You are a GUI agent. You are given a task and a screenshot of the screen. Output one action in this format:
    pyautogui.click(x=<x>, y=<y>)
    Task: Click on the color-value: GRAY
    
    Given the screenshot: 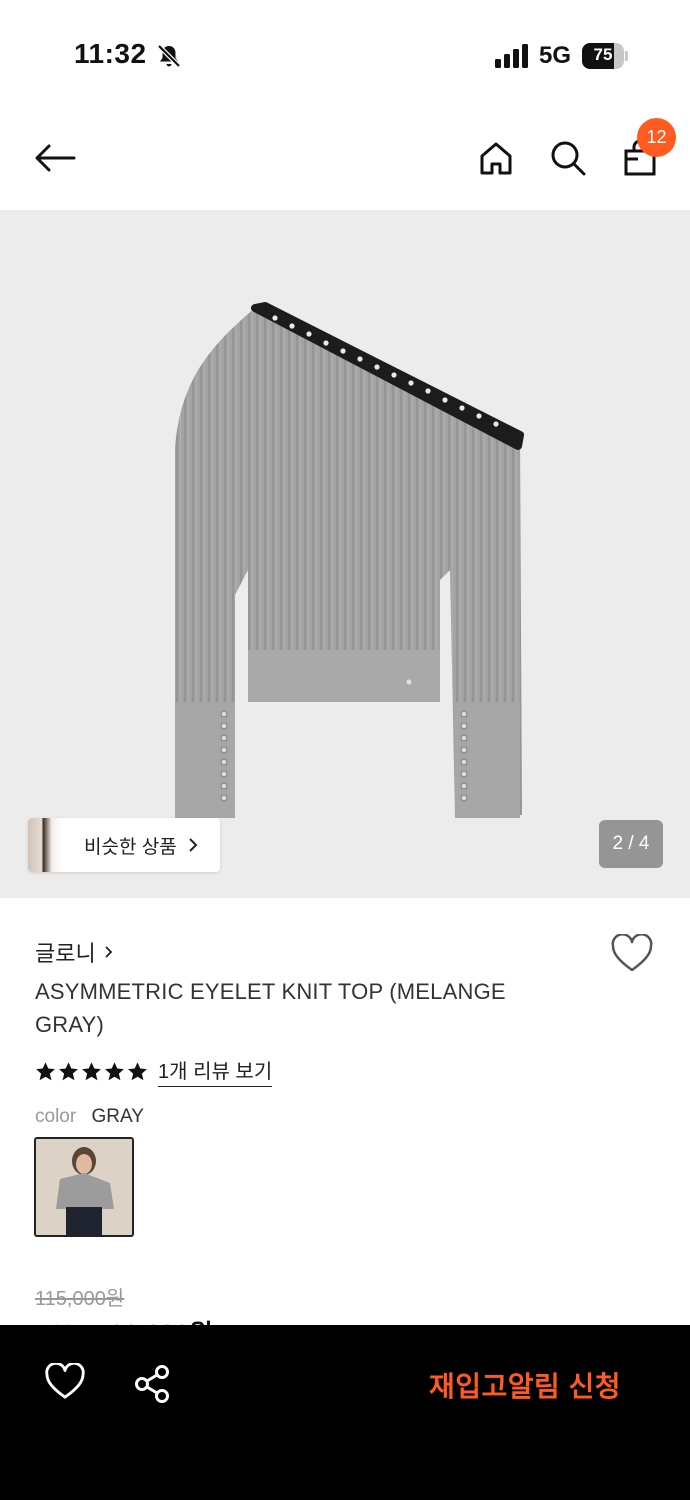 What is the action you would take?
    pyautogui.click(x=117, y=1116)
    